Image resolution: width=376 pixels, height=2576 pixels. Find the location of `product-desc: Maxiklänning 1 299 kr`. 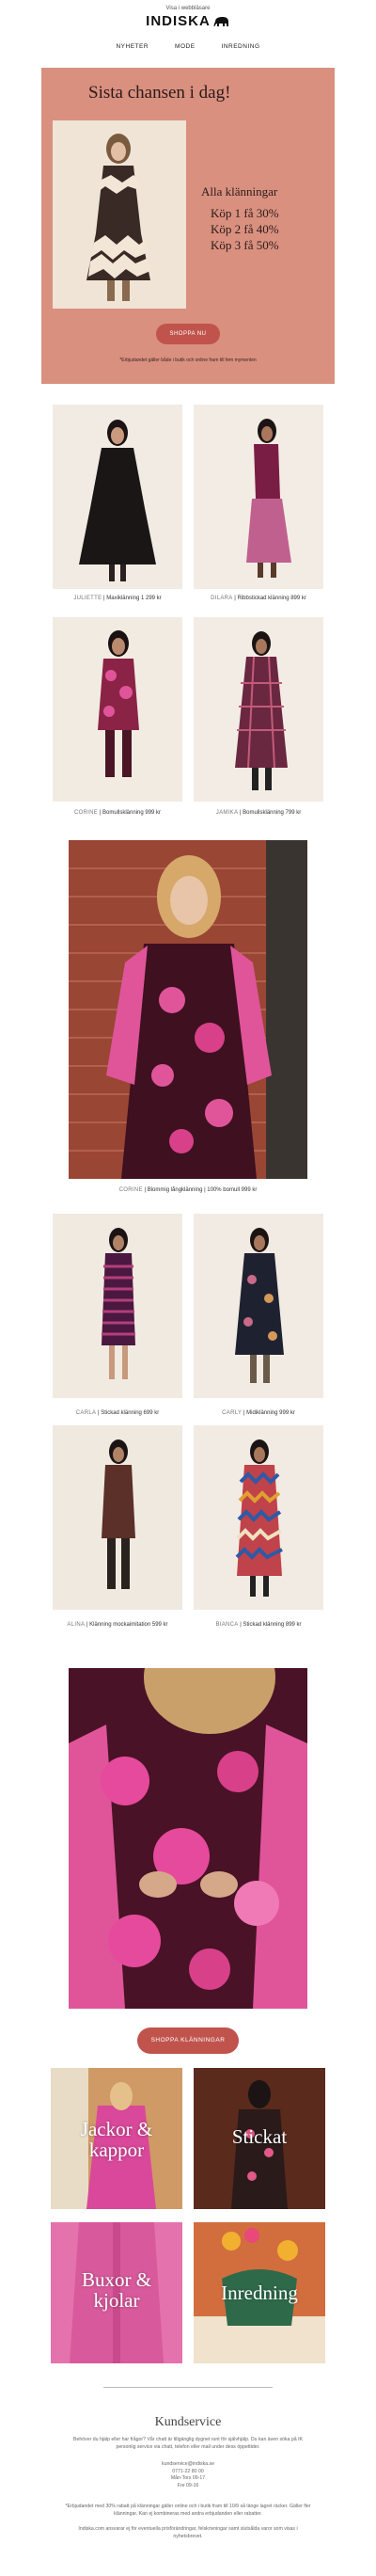

product-desc: Maxiklänning 1 299 kr is located at coordinates (134, 598).